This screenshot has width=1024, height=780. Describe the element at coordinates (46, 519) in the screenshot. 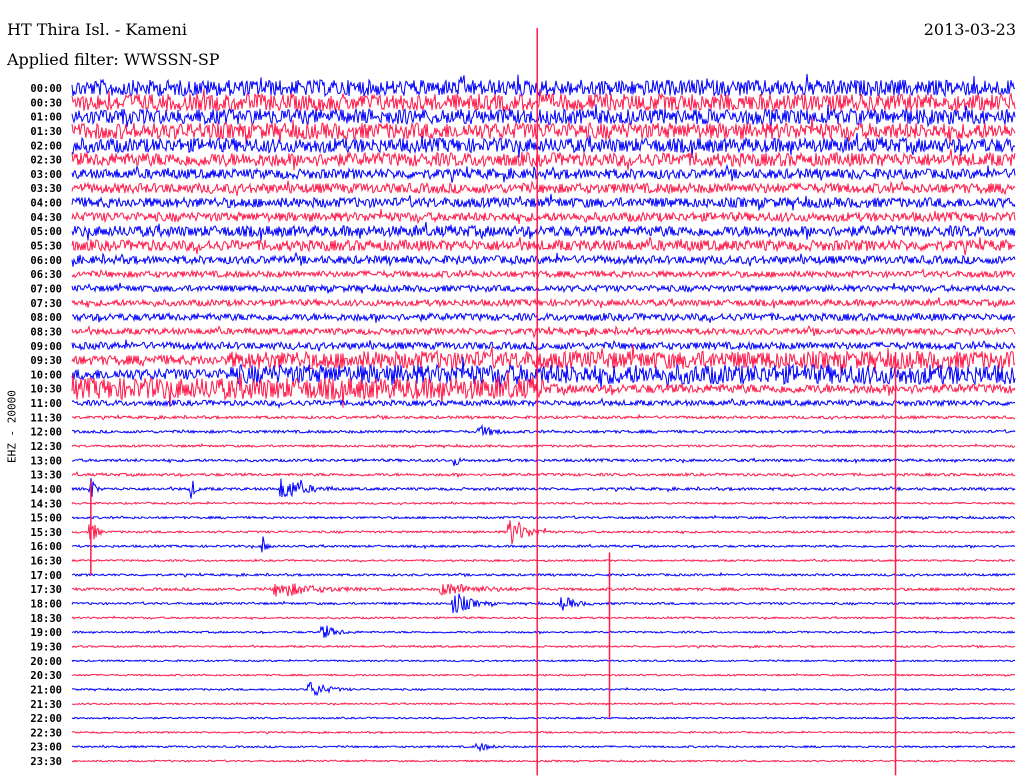

I see `row-time-label: 15:00` at that location.